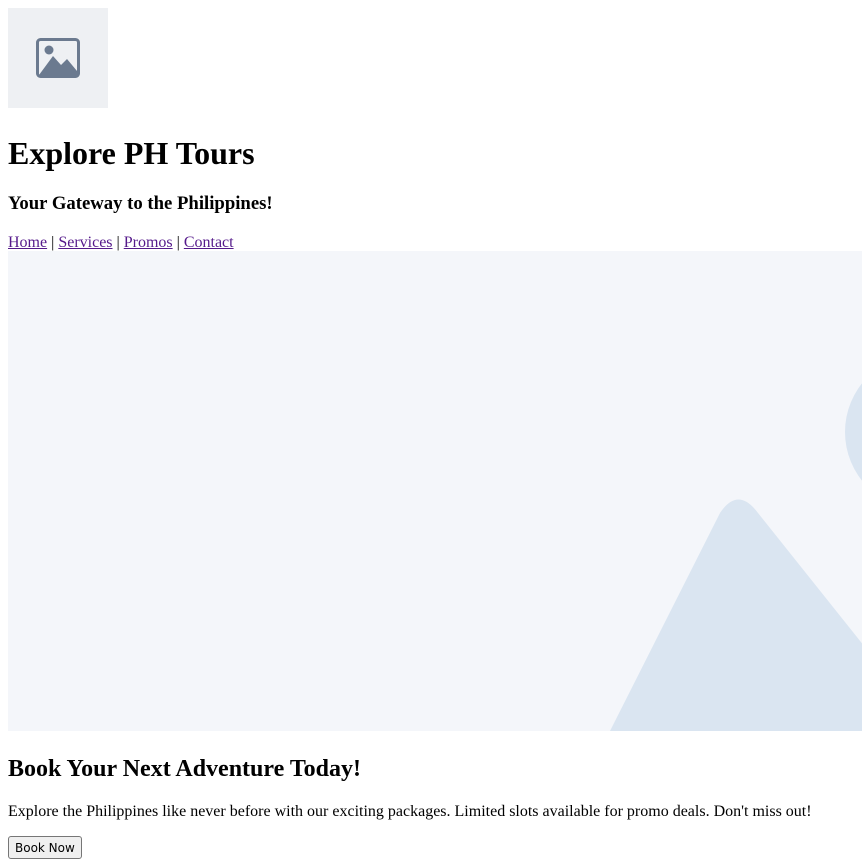 This screenshot has width=862, height=862. Describe the element at coordinates (140, 203) in the screenshot. I see `site-tagline: Your Gateway to the Philippines!` at that location.